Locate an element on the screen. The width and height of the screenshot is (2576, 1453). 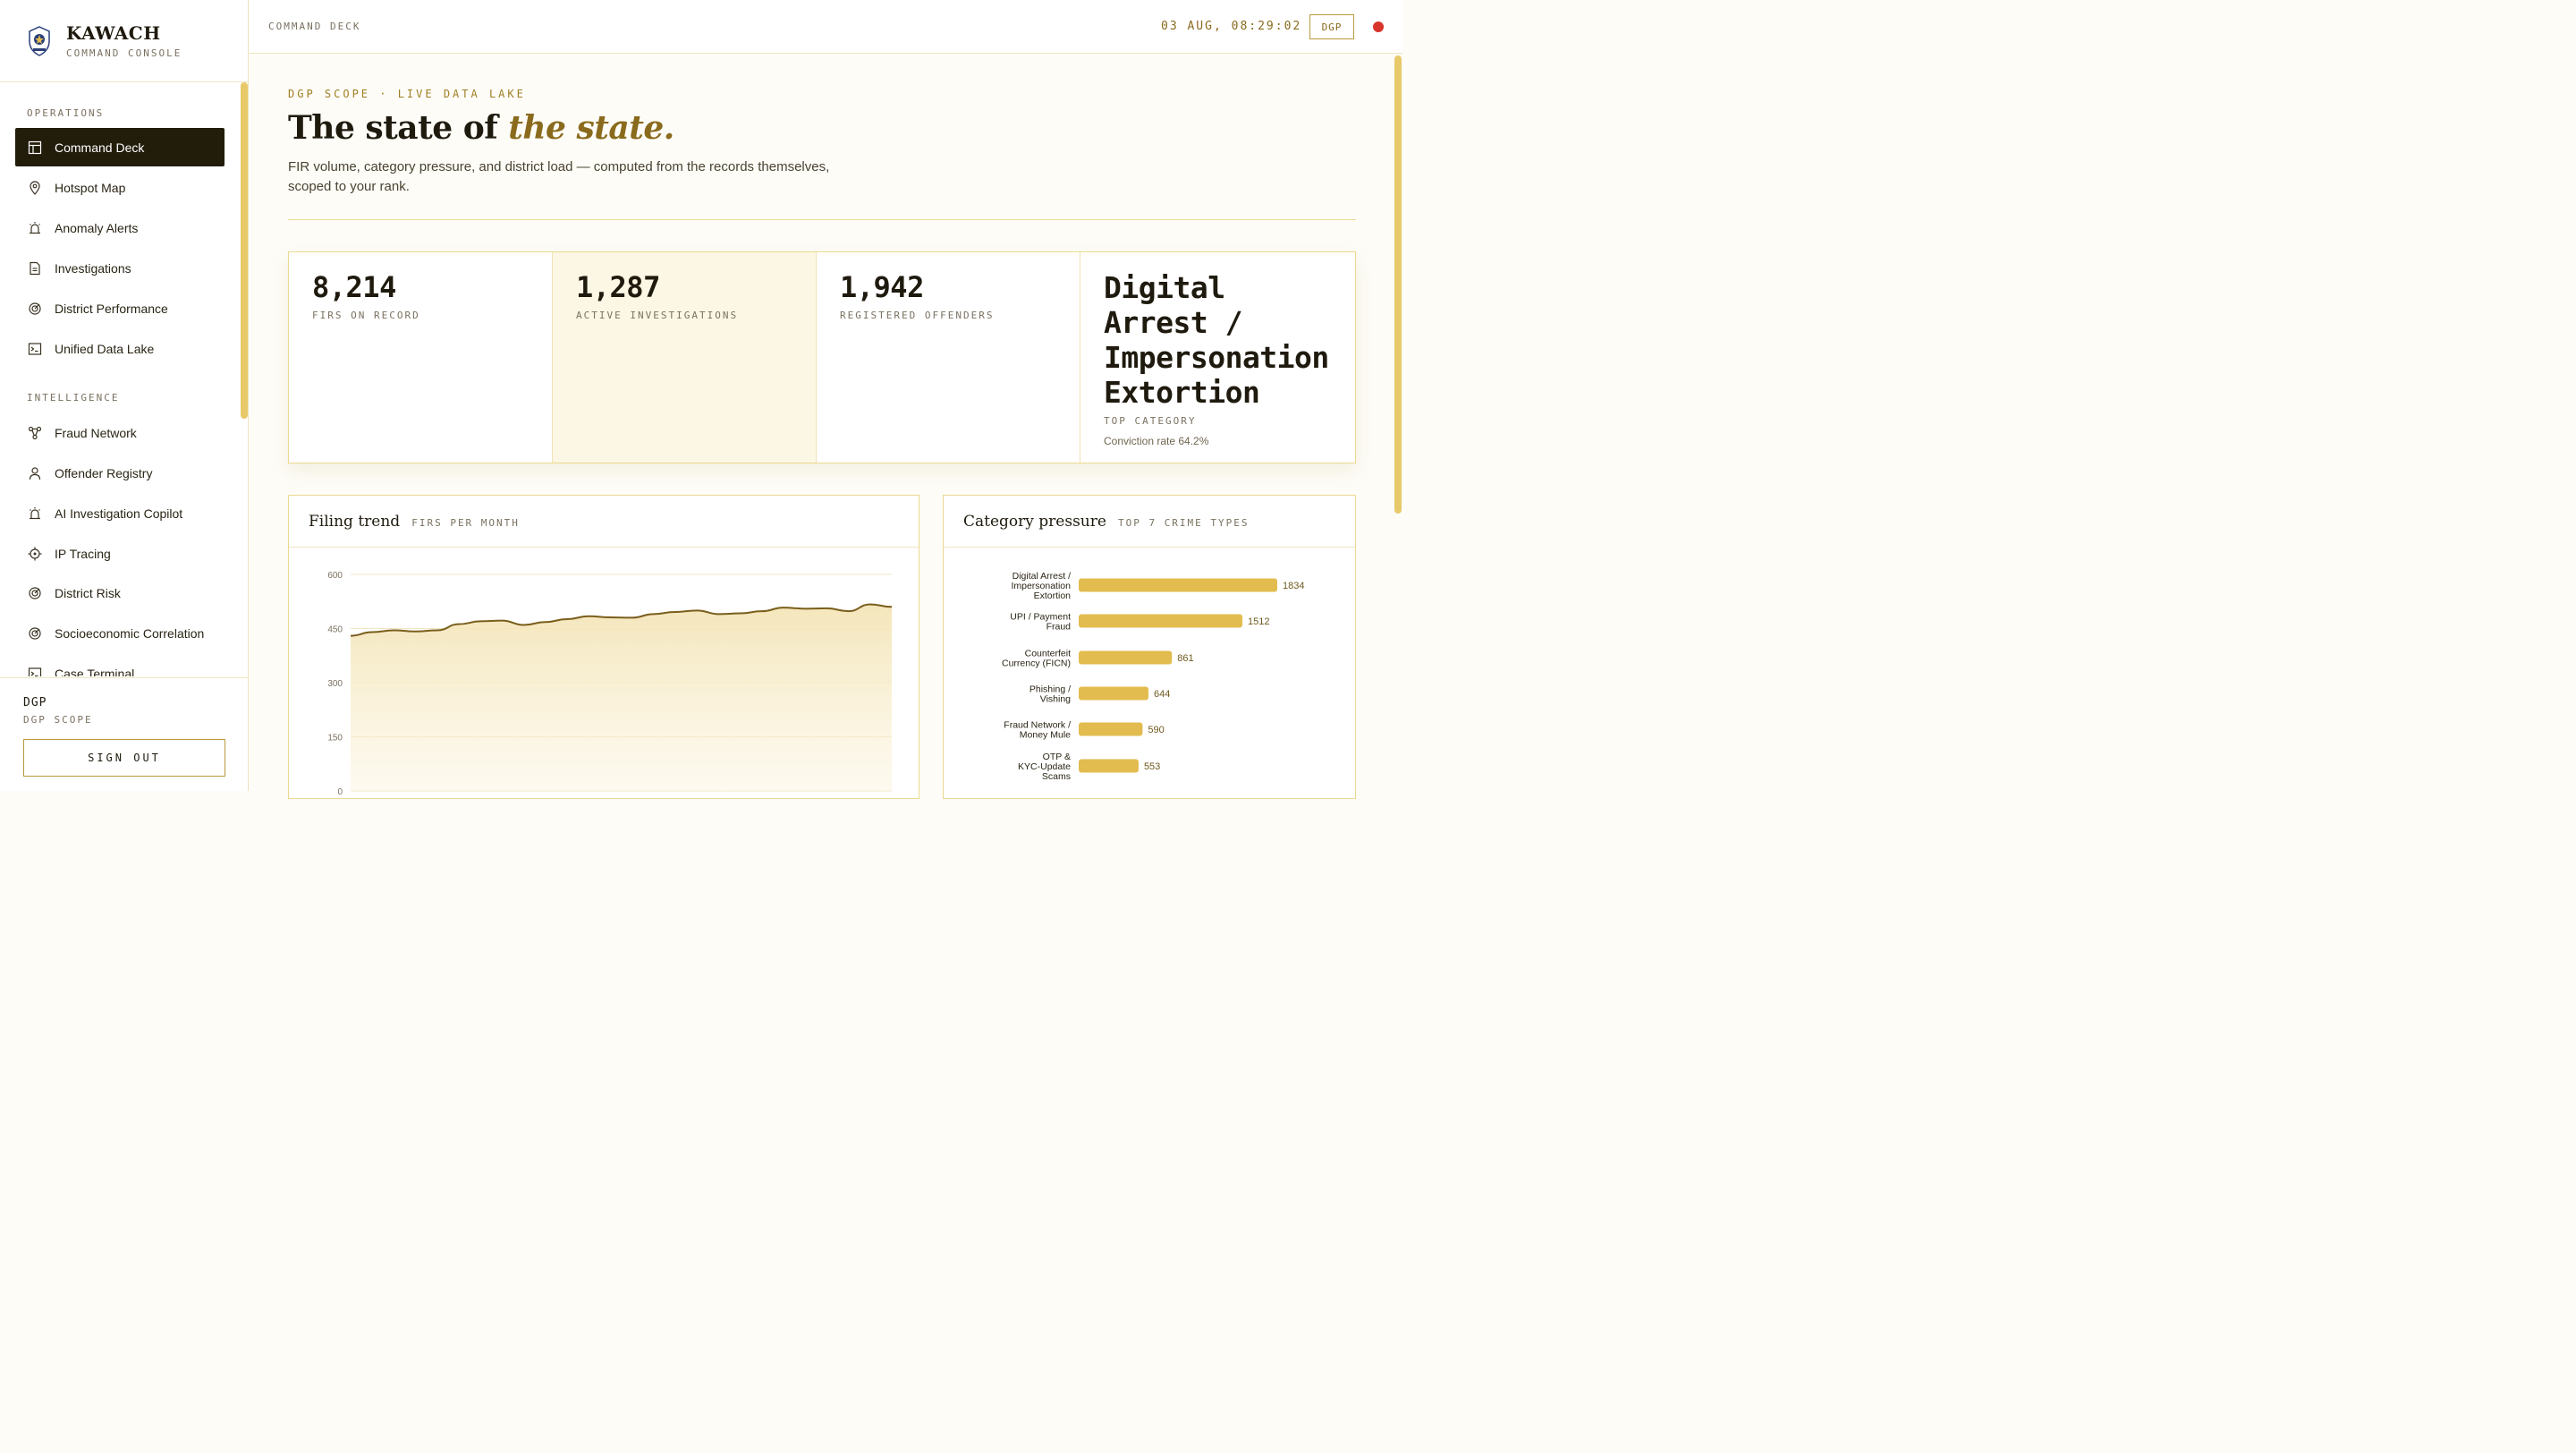
stat-label: FIRS ON RECORD is located at coordinates (366, 315).